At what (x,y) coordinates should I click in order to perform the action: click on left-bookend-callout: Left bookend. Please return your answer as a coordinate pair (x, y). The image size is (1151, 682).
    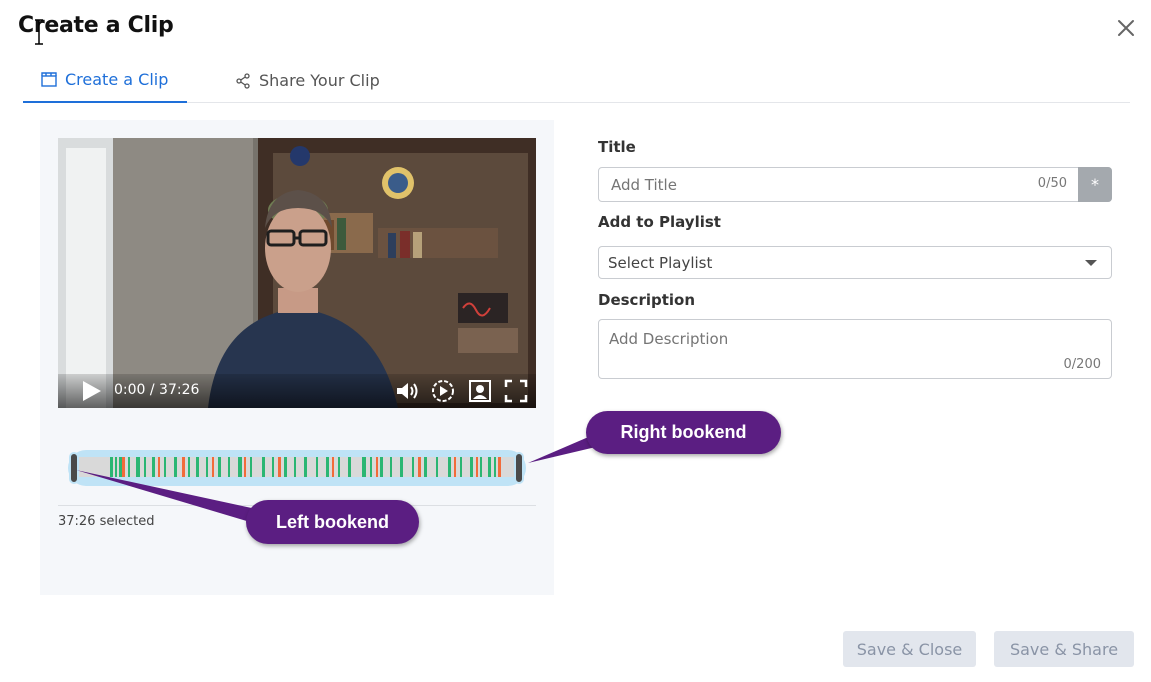
    Looking at the image, I should click on (332, 522).